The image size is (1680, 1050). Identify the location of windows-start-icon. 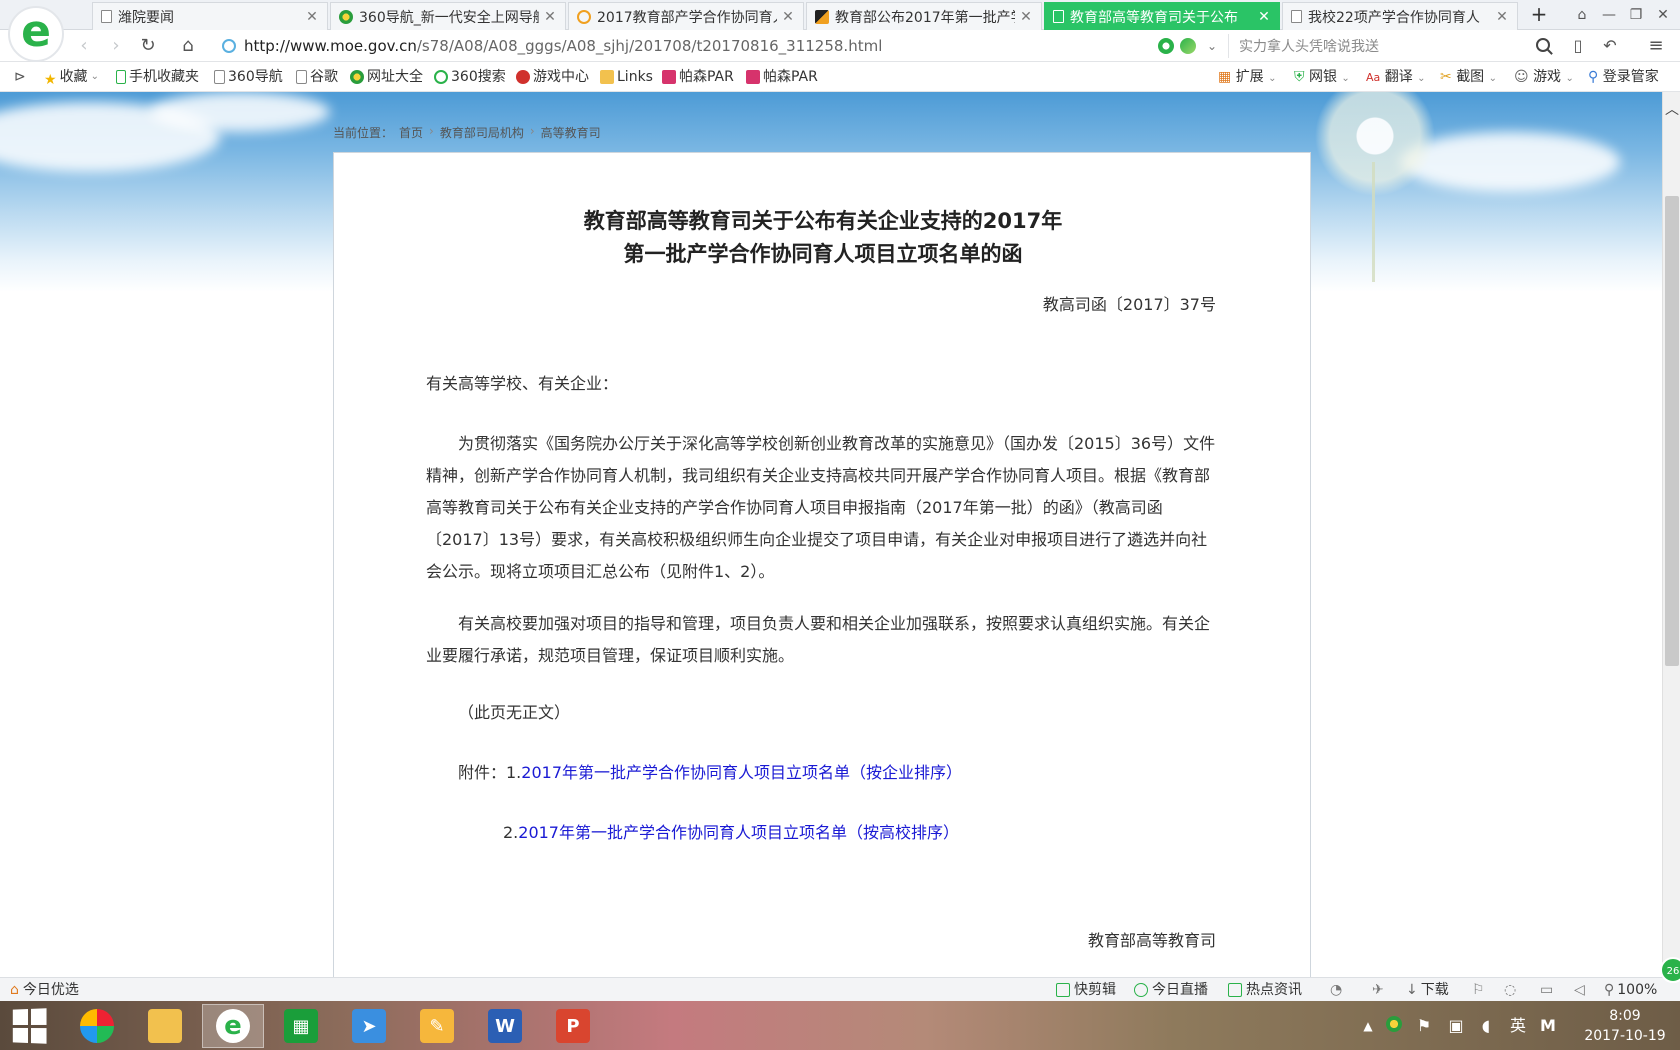
(29, 1026).